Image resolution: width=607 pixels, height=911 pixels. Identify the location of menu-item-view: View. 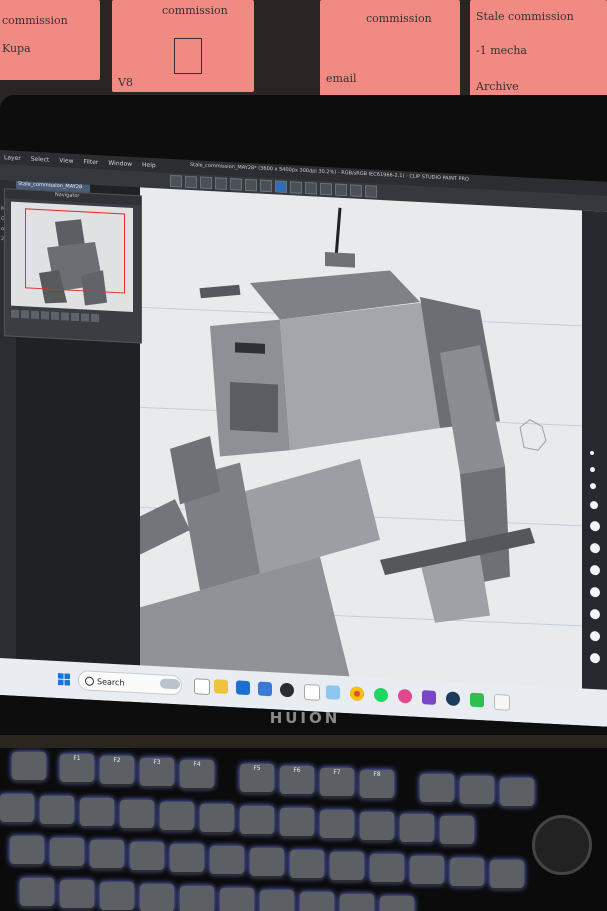
(66, 161).